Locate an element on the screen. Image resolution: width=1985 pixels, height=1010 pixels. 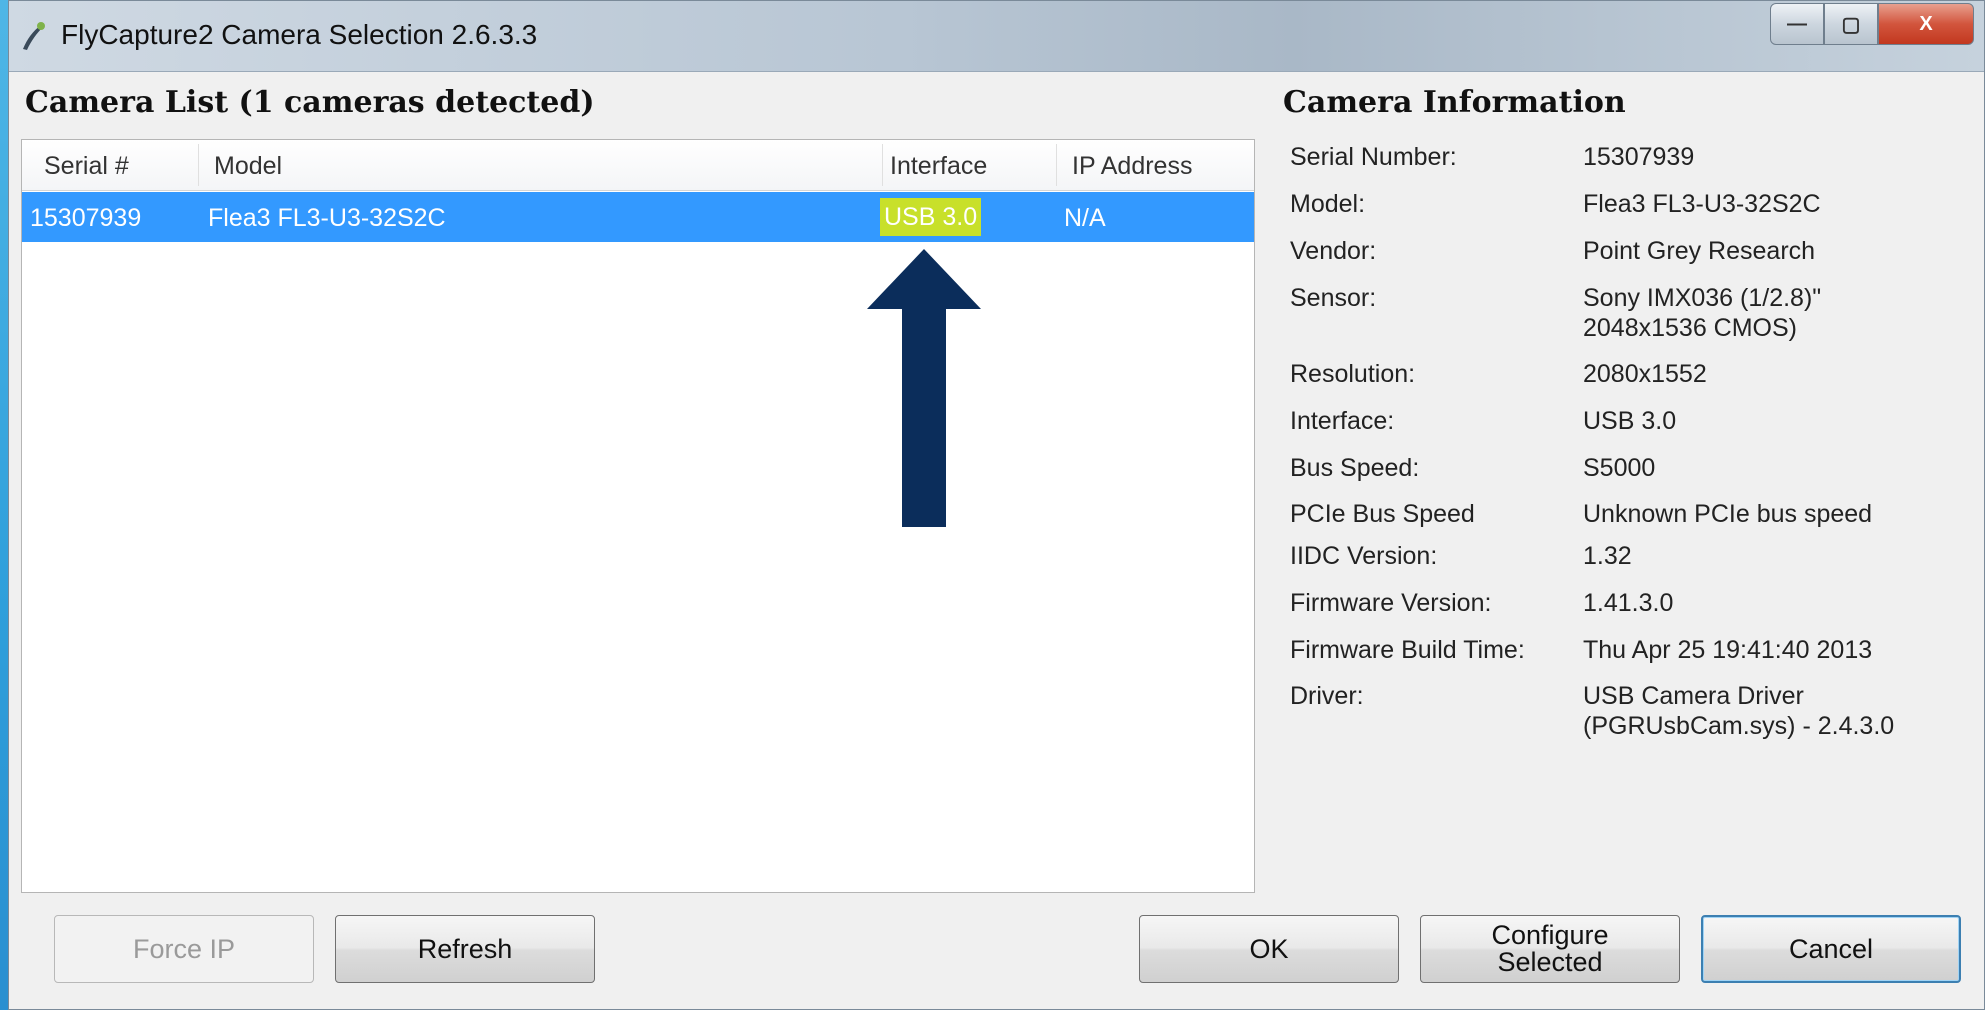
info-value-driver: USB Camera Driver is located at coordinates (1693, 696).